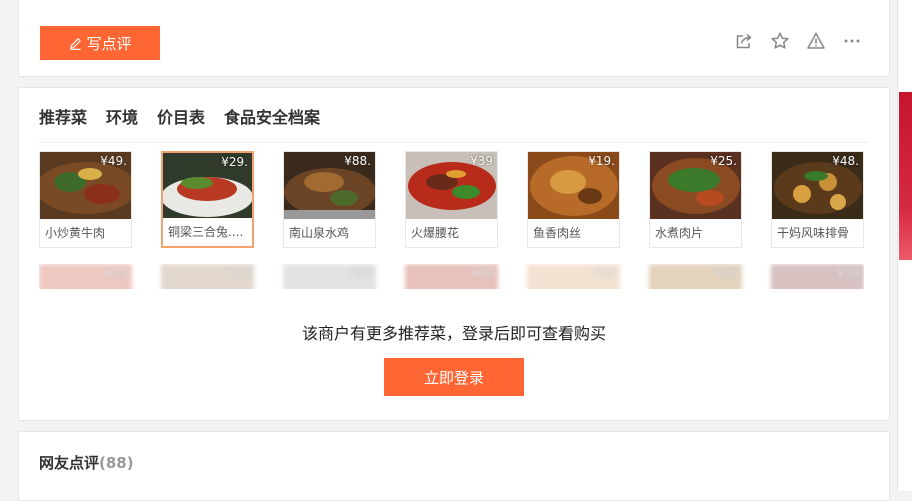  I want to click on login-prompt-text: 该商户有更多推荐菜，登录后即可查看购买, so click(453, 333).